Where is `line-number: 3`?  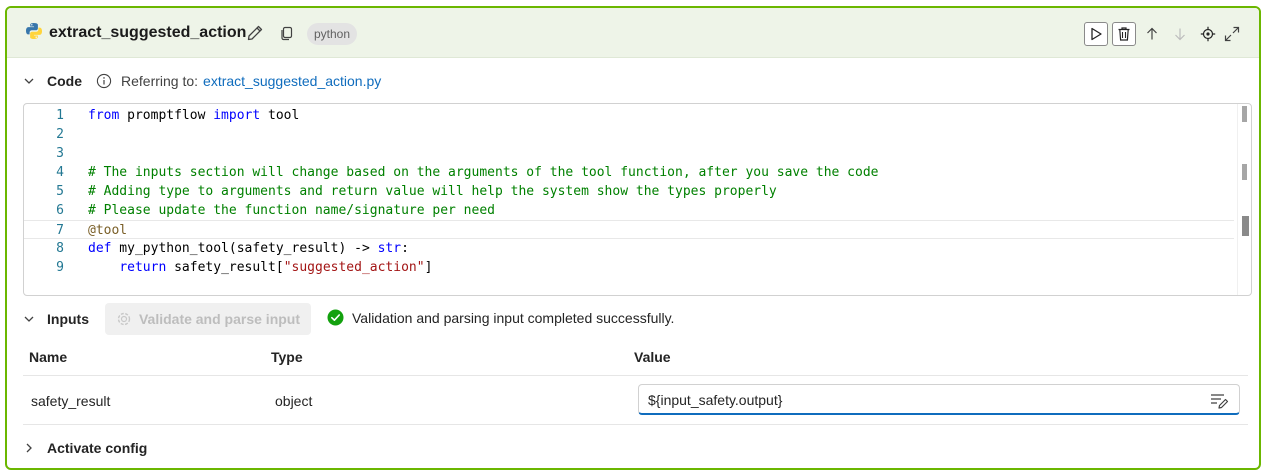 line-number: 3 is located at coordinates (60, 153).